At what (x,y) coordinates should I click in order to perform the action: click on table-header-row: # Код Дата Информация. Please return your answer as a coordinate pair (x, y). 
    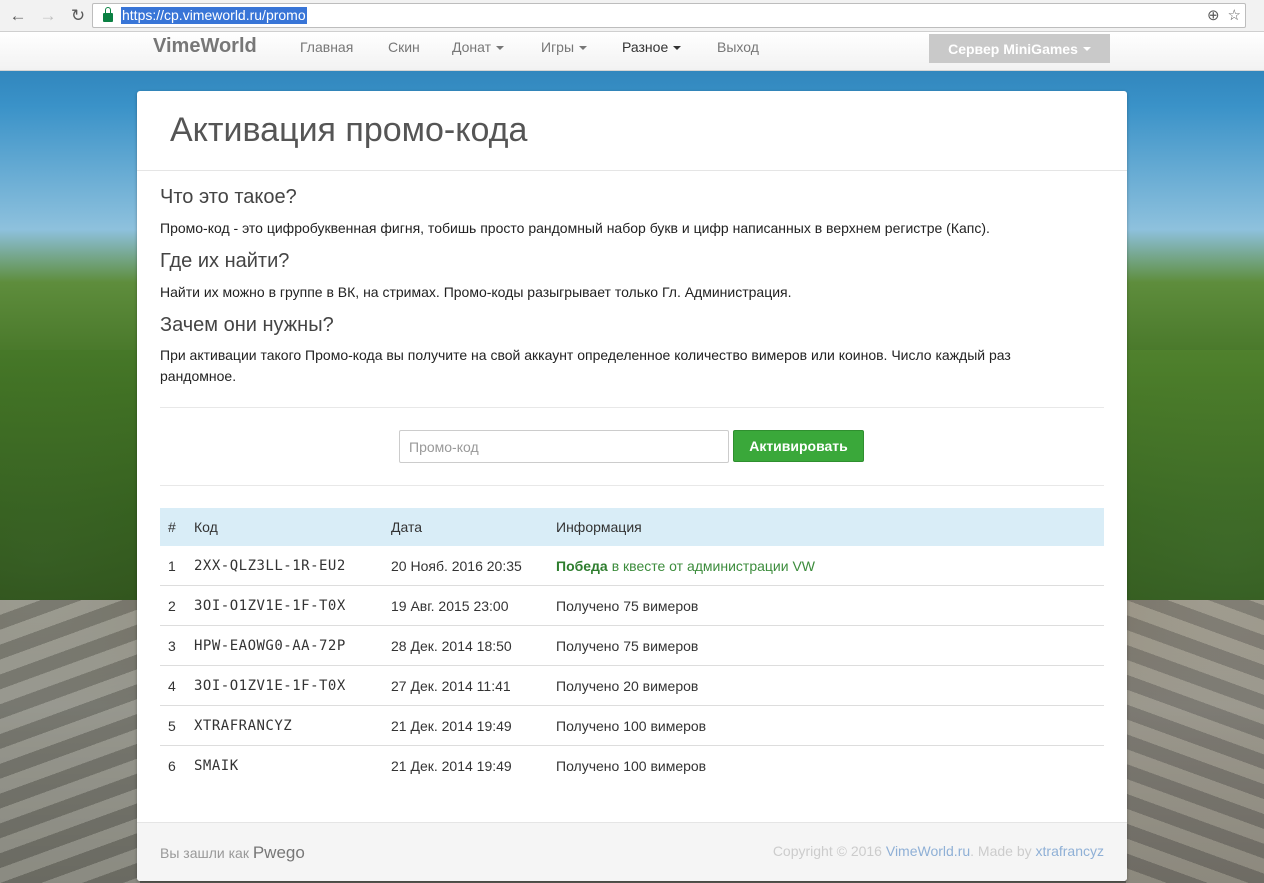
    Looking at the image, I should click on (632, 527).